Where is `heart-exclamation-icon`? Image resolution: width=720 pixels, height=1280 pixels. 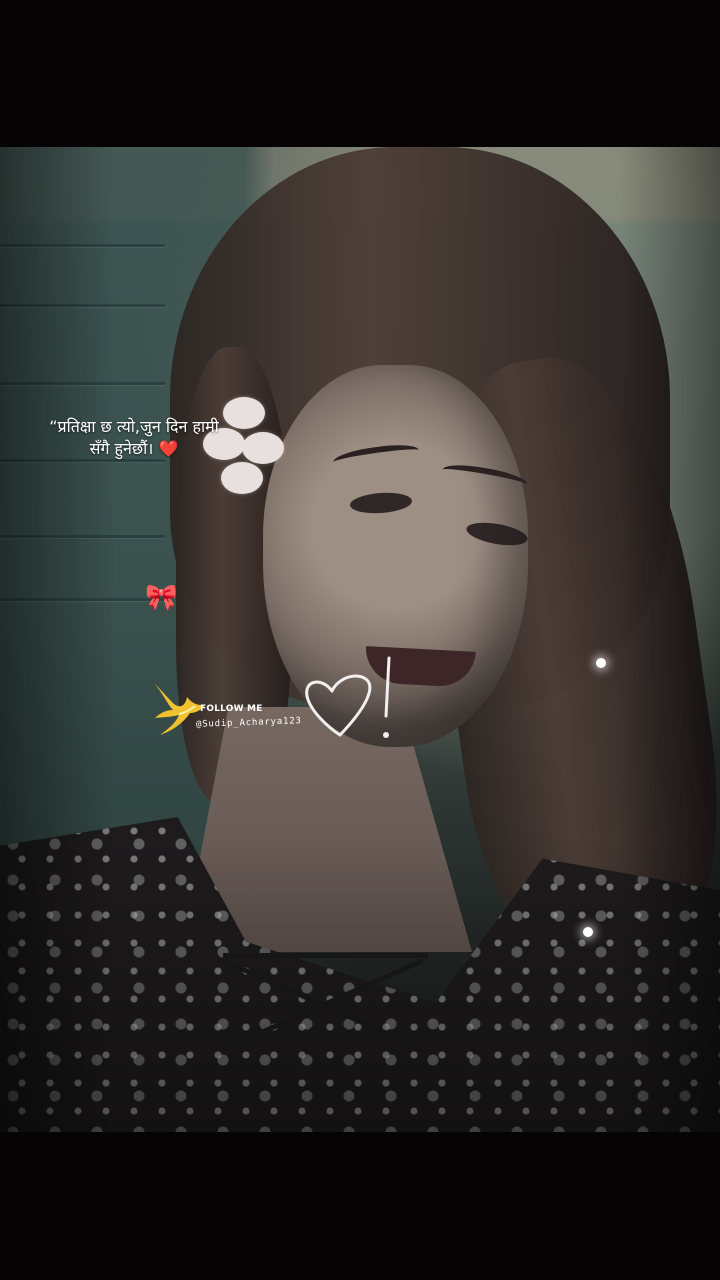 heart-exclamation-icon is located at coordinates (348, 697).